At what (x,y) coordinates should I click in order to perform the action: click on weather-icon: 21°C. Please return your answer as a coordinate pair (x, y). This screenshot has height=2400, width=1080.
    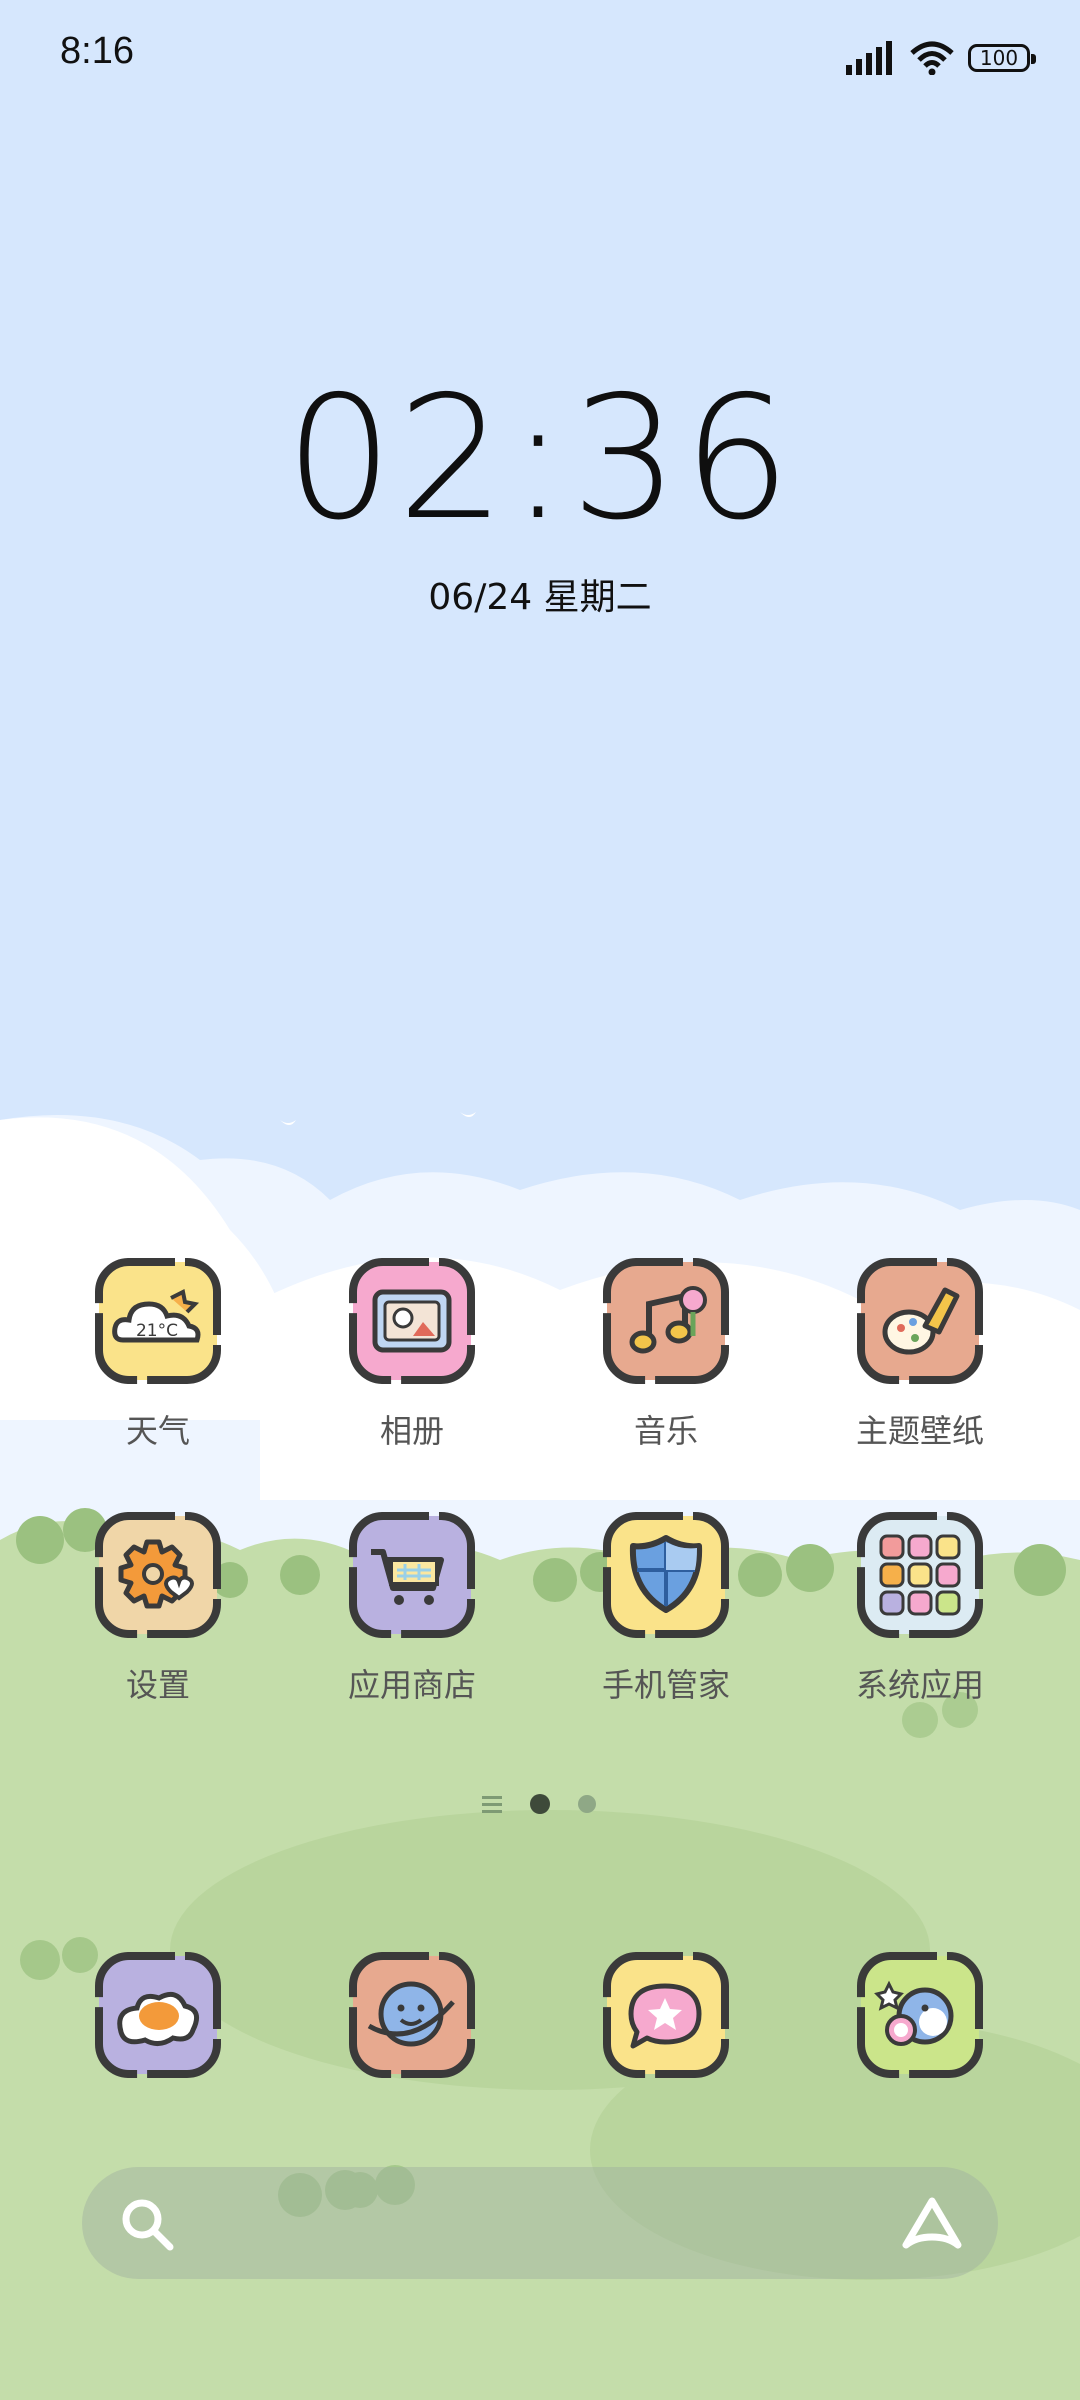
    Looking at the image, I should click on (158, 1321).